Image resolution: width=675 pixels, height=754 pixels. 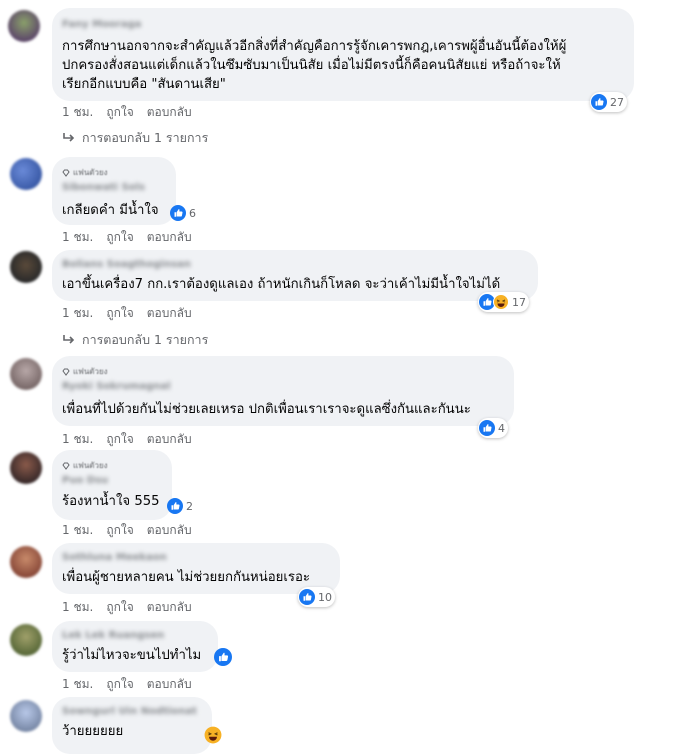 I want to click on comment-text: เพื่อนผู้ชายหลายคน ไม่ช่วยยกกันหน่อยเรอะ, so click(x=186, y=577).